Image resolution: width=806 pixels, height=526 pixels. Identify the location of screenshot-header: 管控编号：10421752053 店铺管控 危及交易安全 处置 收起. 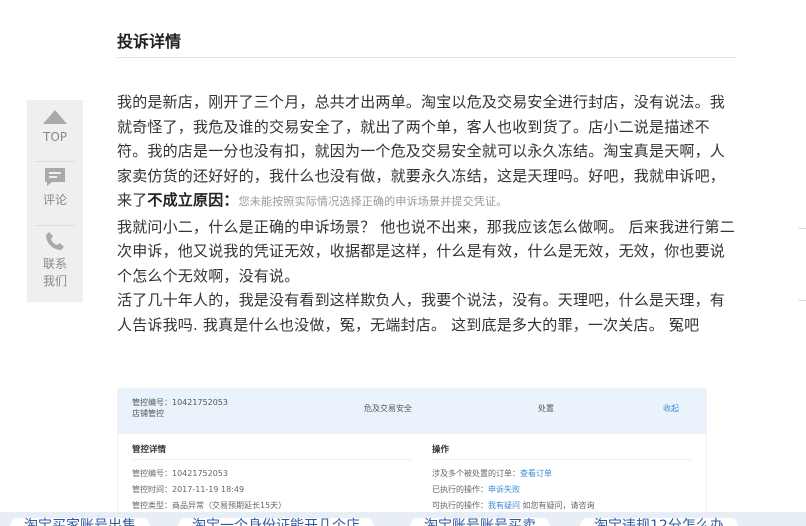
(412, 411).